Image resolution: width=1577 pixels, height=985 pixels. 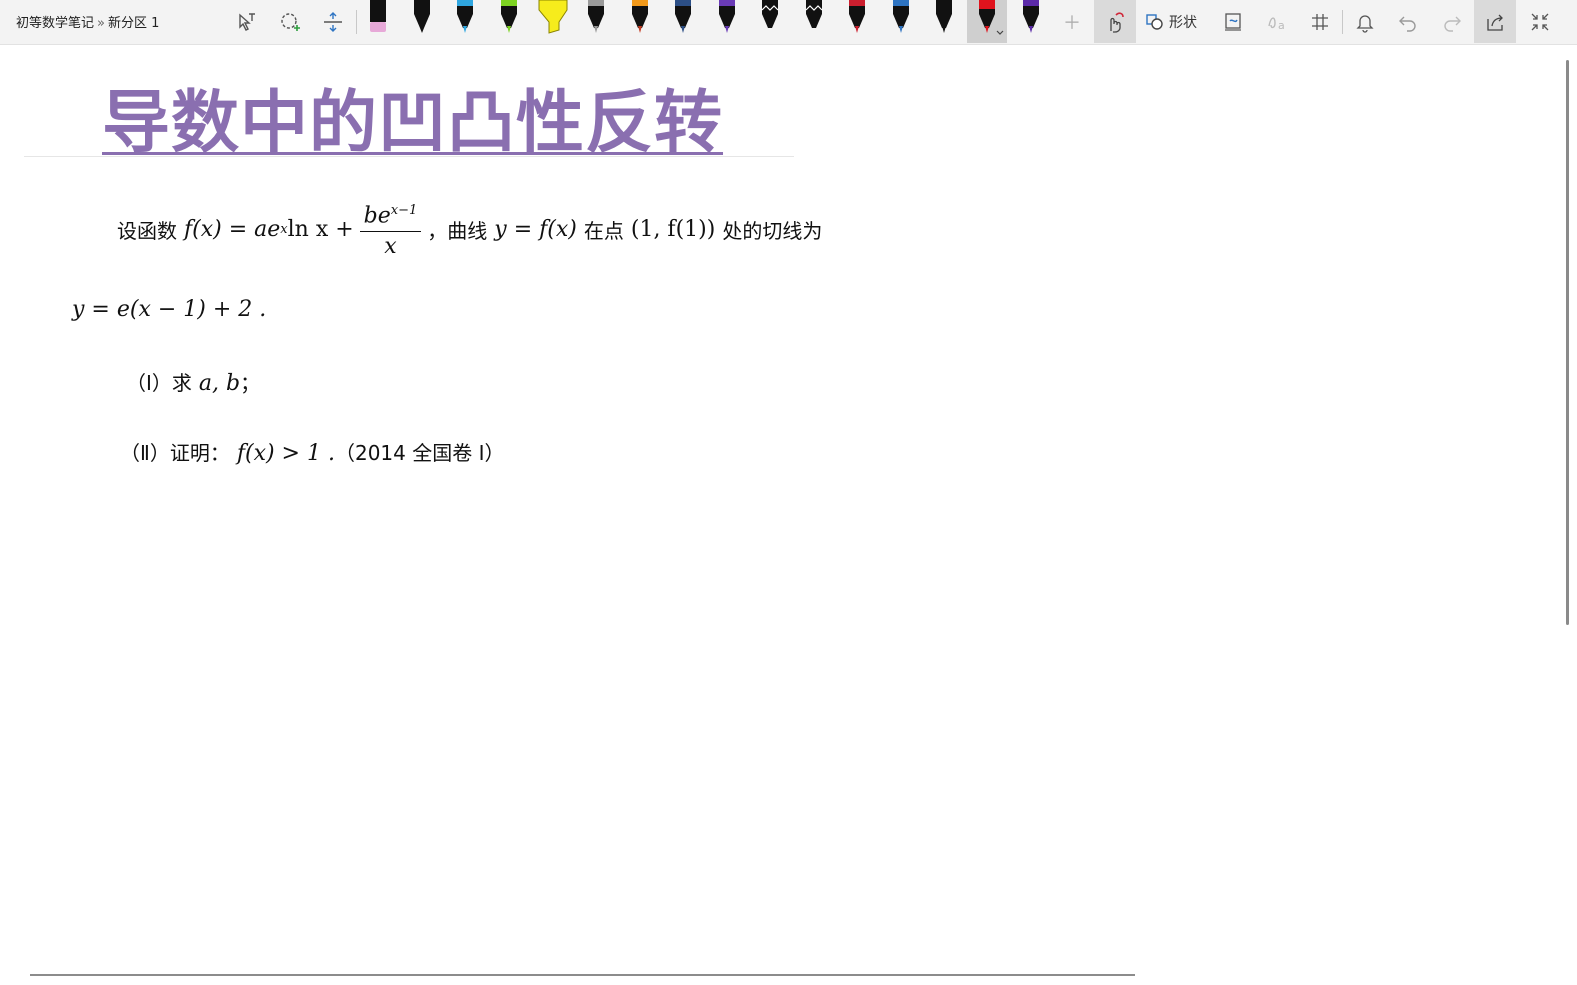 I want to click on part-1-end: ；, so click(x=250, y=383).